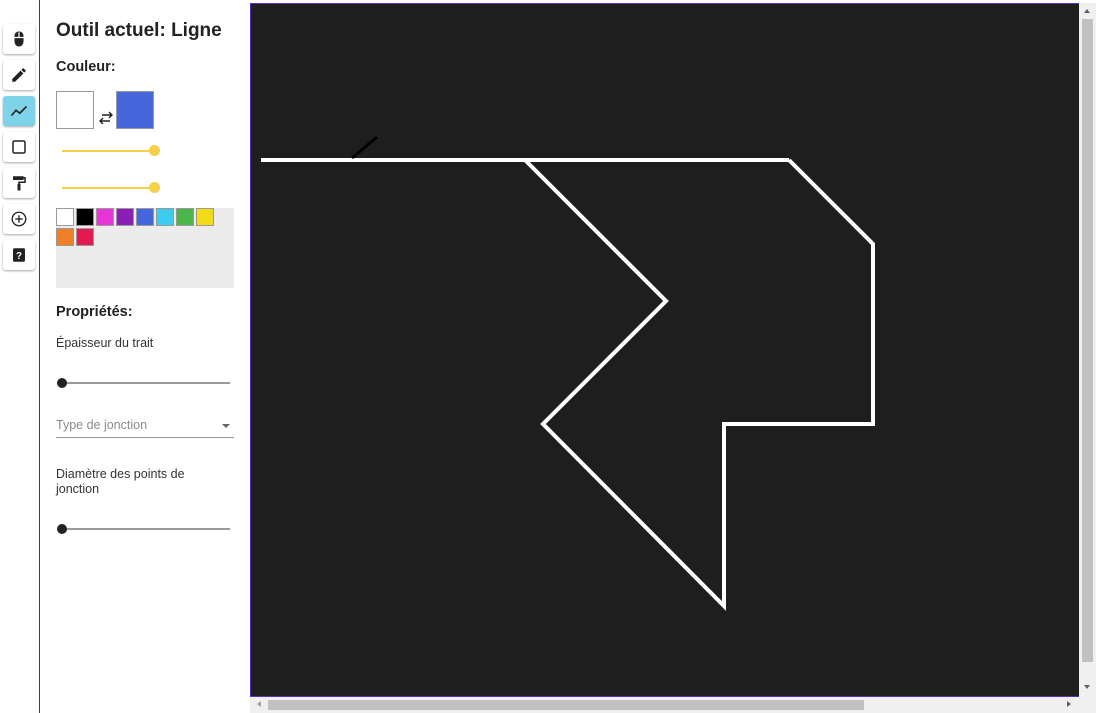 The width and height of the screenshot is (1096, 713). I want to click on line-tool-cursor, so click(364, 147).